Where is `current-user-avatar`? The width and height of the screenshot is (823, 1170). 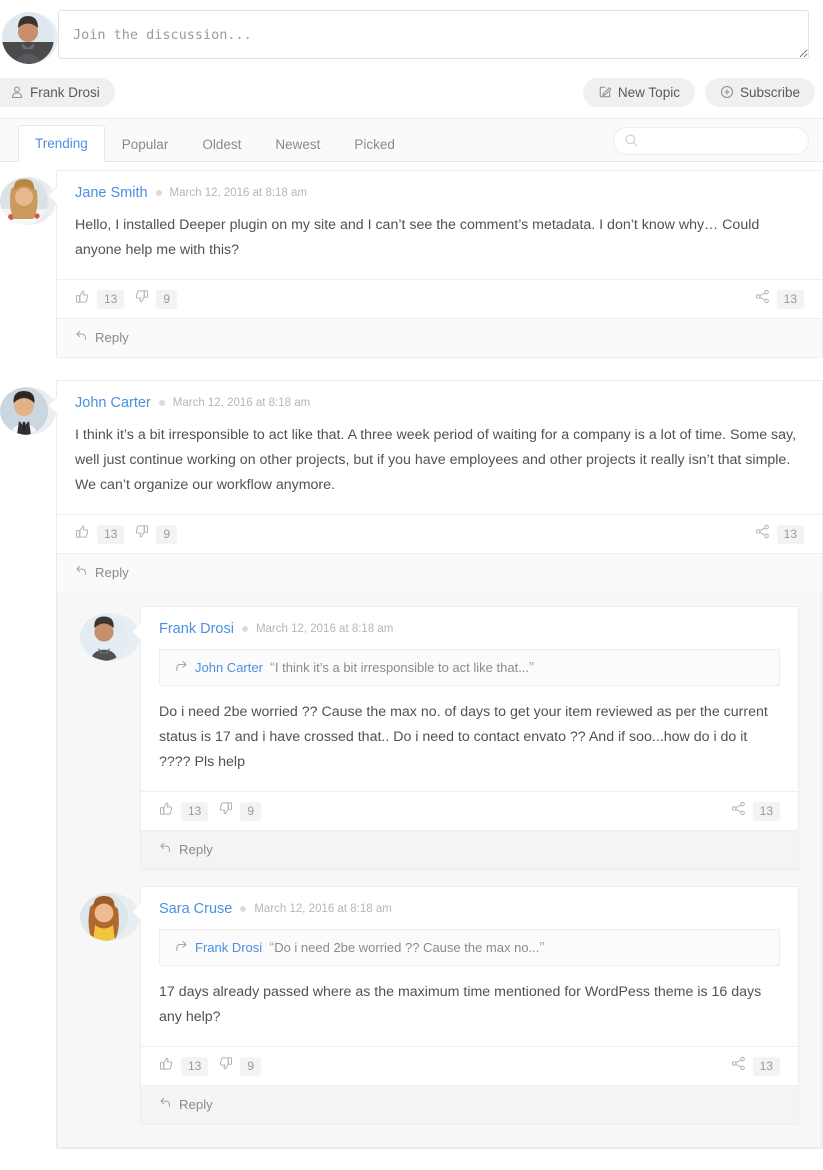
current-user-avatar is located at coordinates (30, 38).